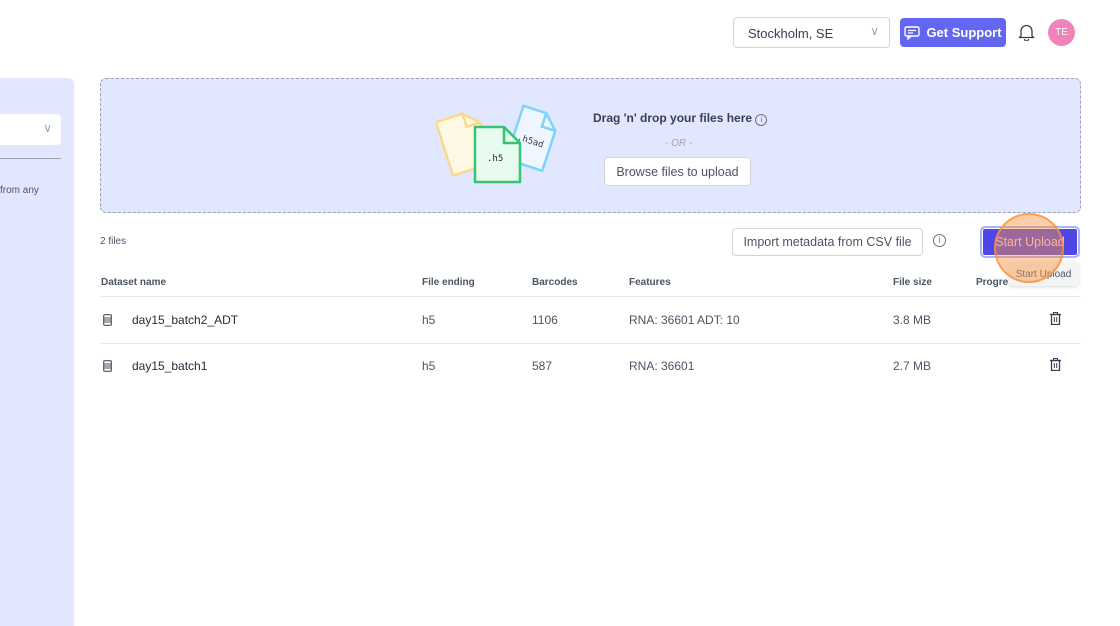 The height and width of the screenshot is (626, 1120). Describe the element at coordinates (679, 143) in the screenshot. I see `or-separator: - OR -` at that location.